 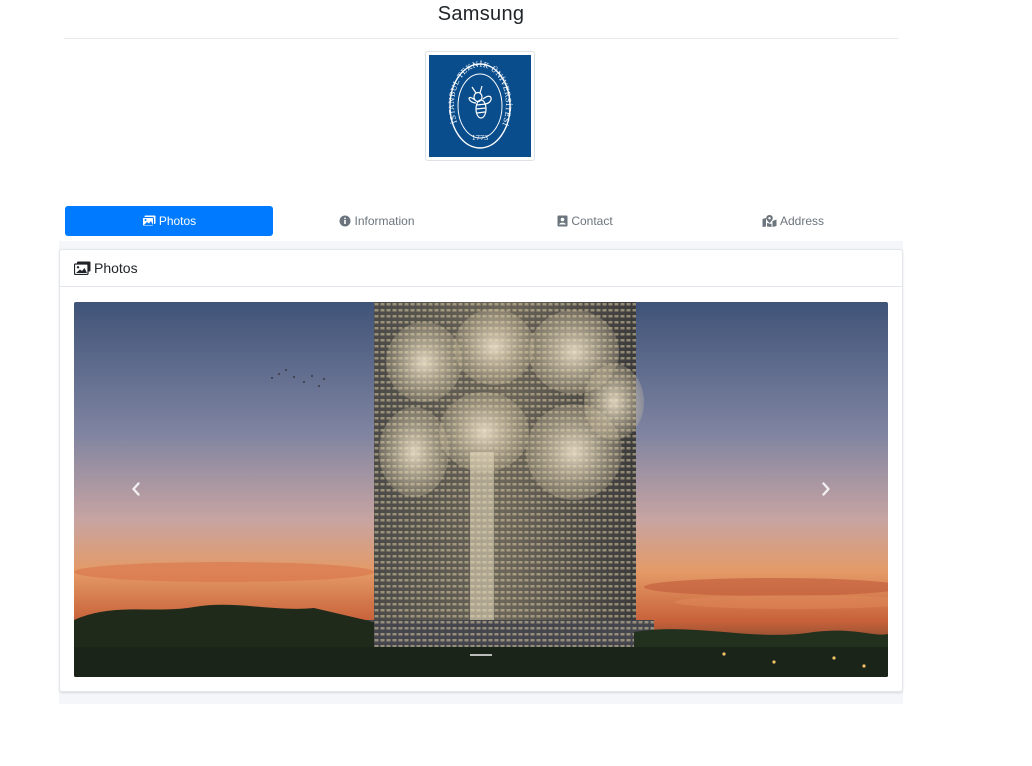 What do you see at coordinates (177, 221) in the screenshot?
I see `tab-photos-label: Photos` at bounding box center [177, 221].